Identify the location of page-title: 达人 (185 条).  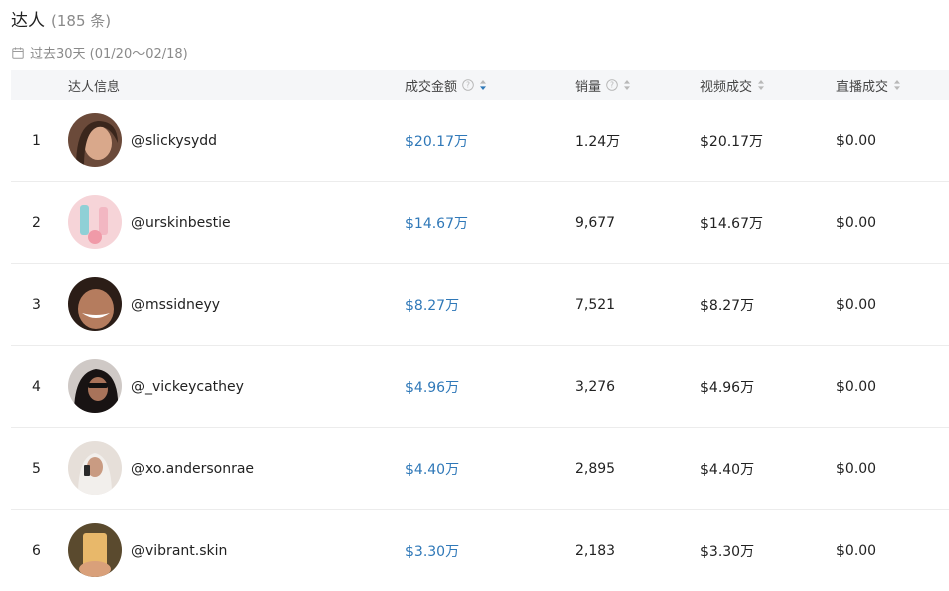
(61, 18).